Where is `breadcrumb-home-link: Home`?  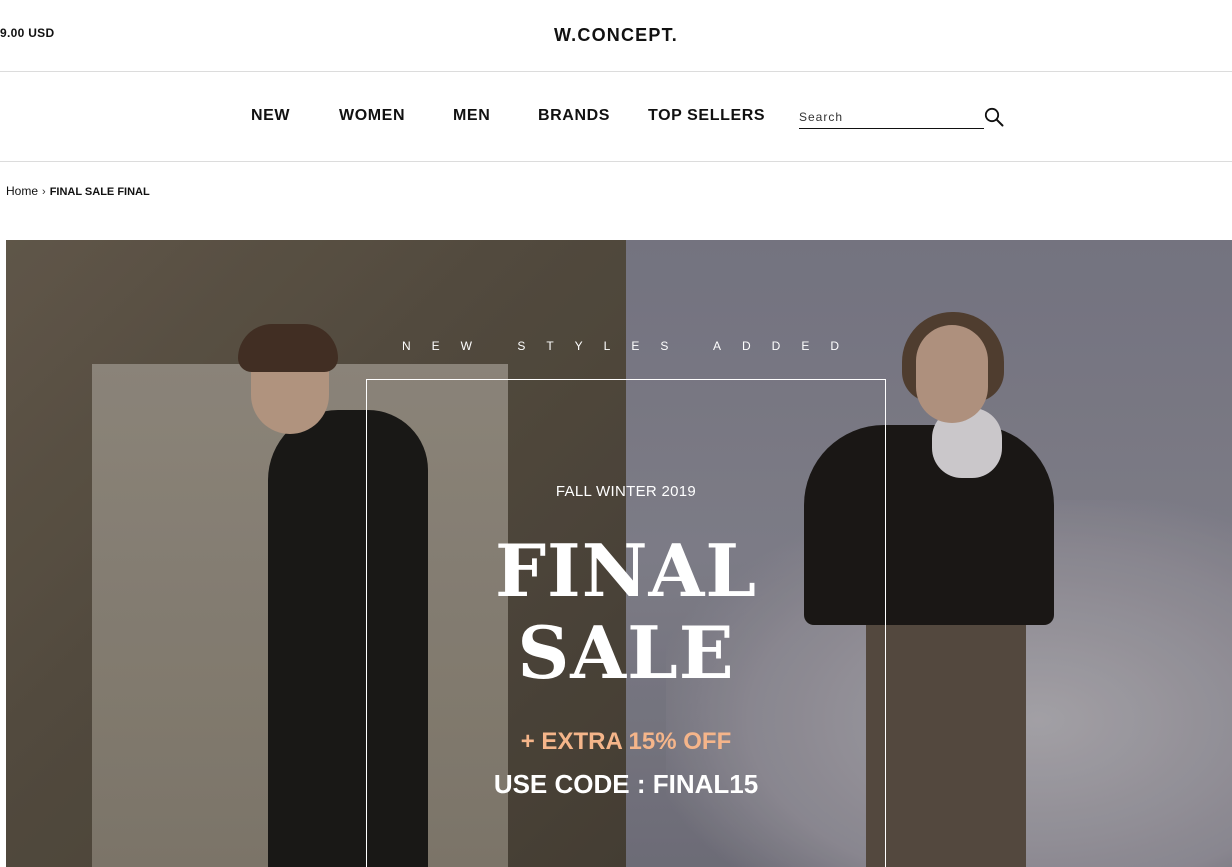
breadcrumb-home-link: Home is located at coordinates (22, 191).